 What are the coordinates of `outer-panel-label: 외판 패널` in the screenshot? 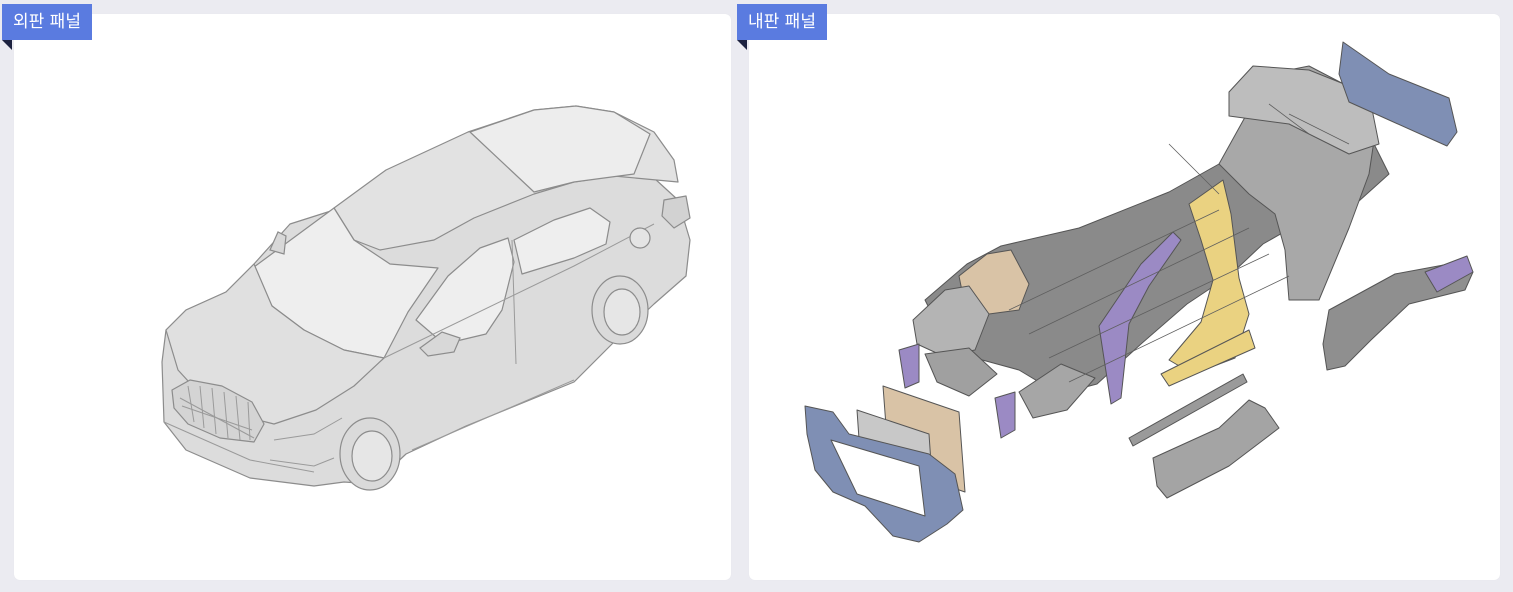 It's located at (47, 22).